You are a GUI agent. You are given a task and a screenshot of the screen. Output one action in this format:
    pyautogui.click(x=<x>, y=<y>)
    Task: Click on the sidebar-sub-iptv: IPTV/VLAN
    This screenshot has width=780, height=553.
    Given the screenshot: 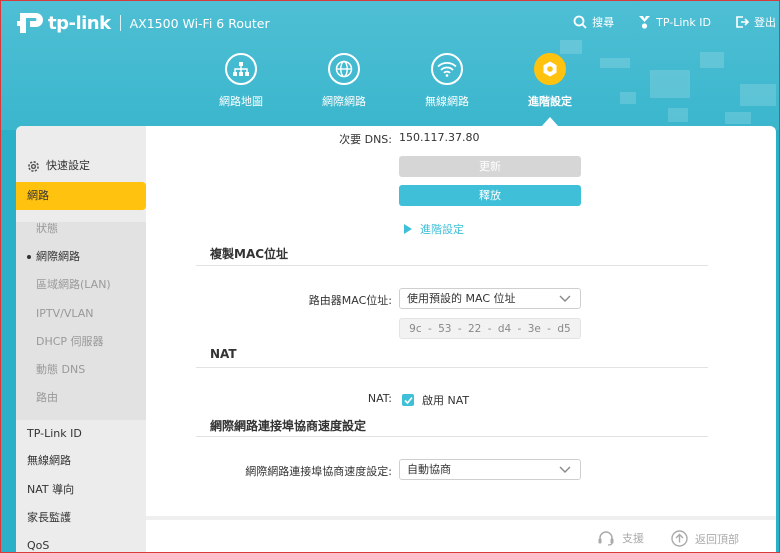 What is the action you would take?
    pyautogui.click(x=81, y=314)
    